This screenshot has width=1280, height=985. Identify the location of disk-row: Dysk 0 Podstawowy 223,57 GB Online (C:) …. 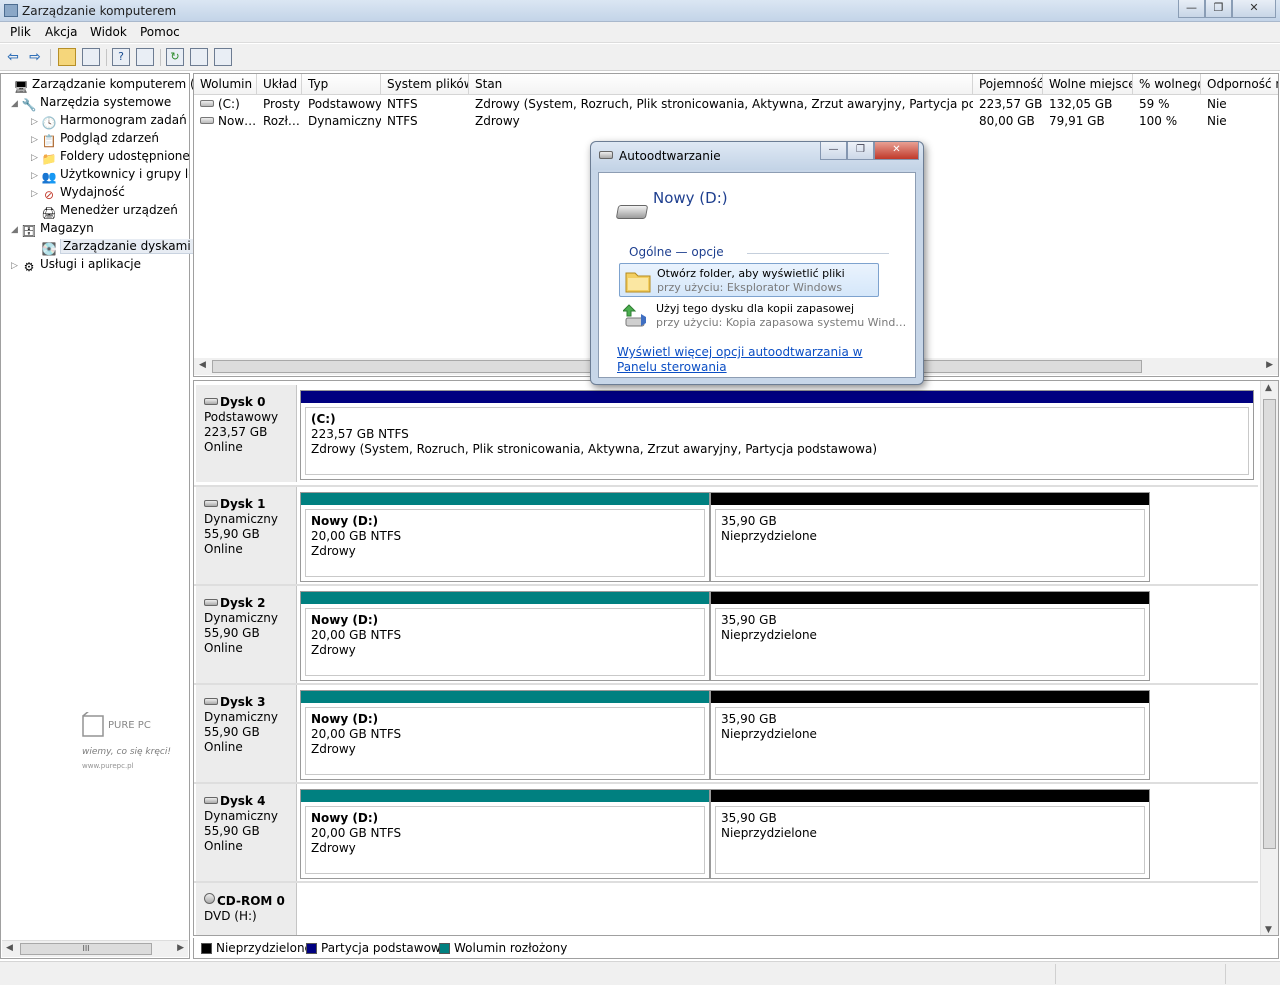
(726, 434).